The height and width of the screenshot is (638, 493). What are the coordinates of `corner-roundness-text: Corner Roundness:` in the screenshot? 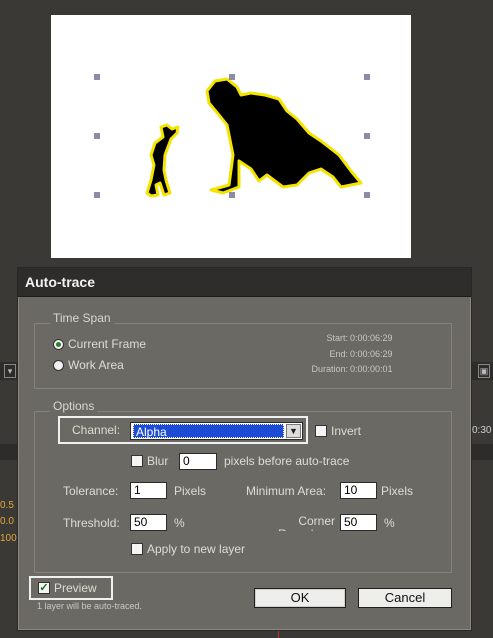 It's located at (306, 523).